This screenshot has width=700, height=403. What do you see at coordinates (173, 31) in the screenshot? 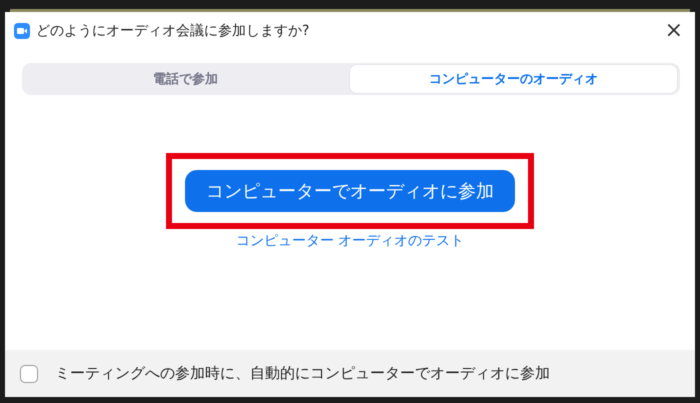
I see `window-title: どのようにオーディオ会議に参加しますか?` at bounding box center [173, 31].